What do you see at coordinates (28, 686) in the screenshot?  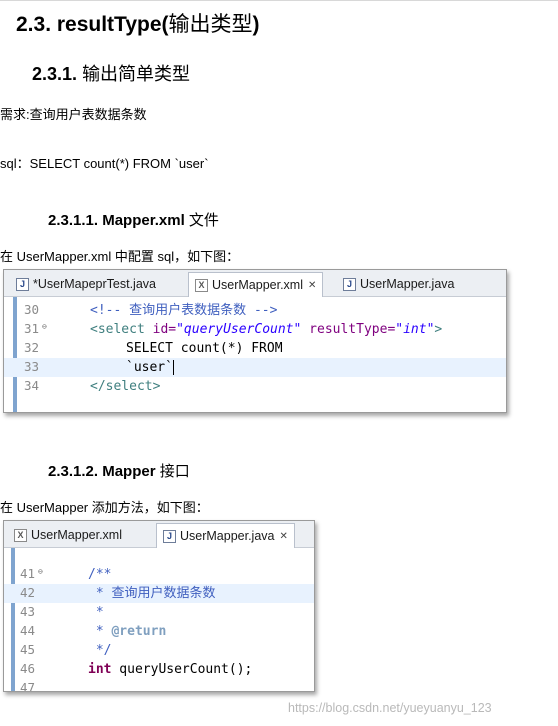 I see `code-line: 47` at bounding box center [28, 686].